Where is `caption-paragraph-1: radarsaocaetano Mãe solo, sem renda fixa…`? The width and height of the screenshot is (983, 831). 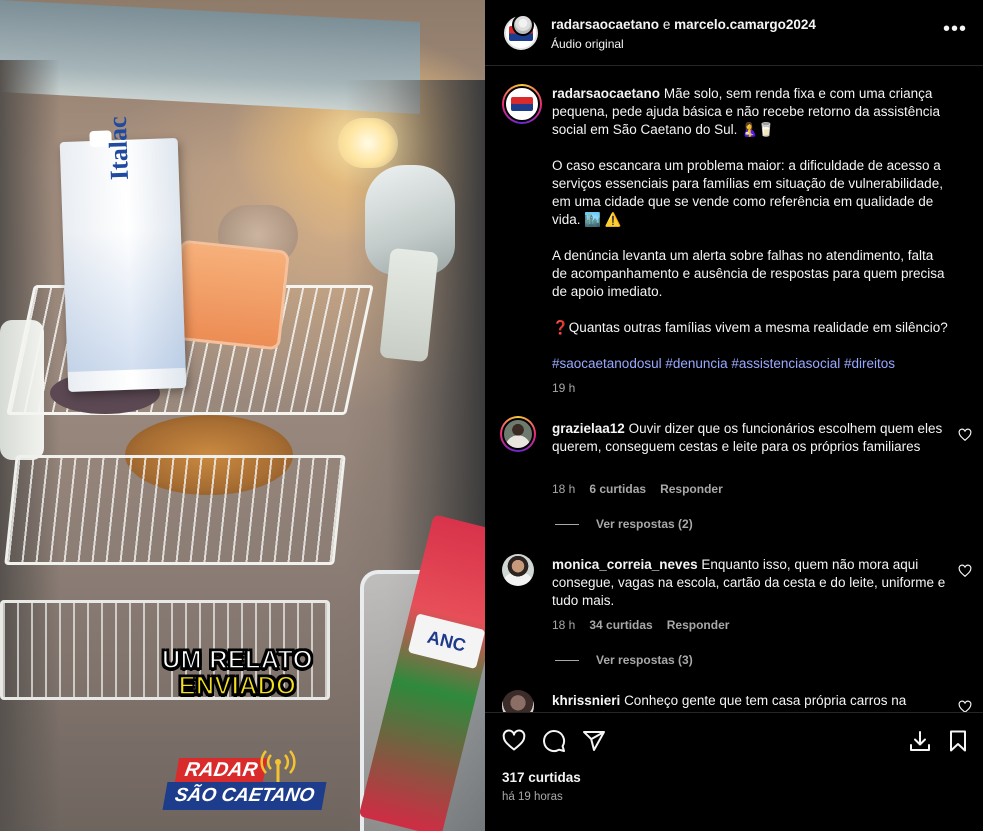 caption-paragraph-1: radarsaocaetano Mãe solo, sem renda fixa… is located at coordinates (752, 112).